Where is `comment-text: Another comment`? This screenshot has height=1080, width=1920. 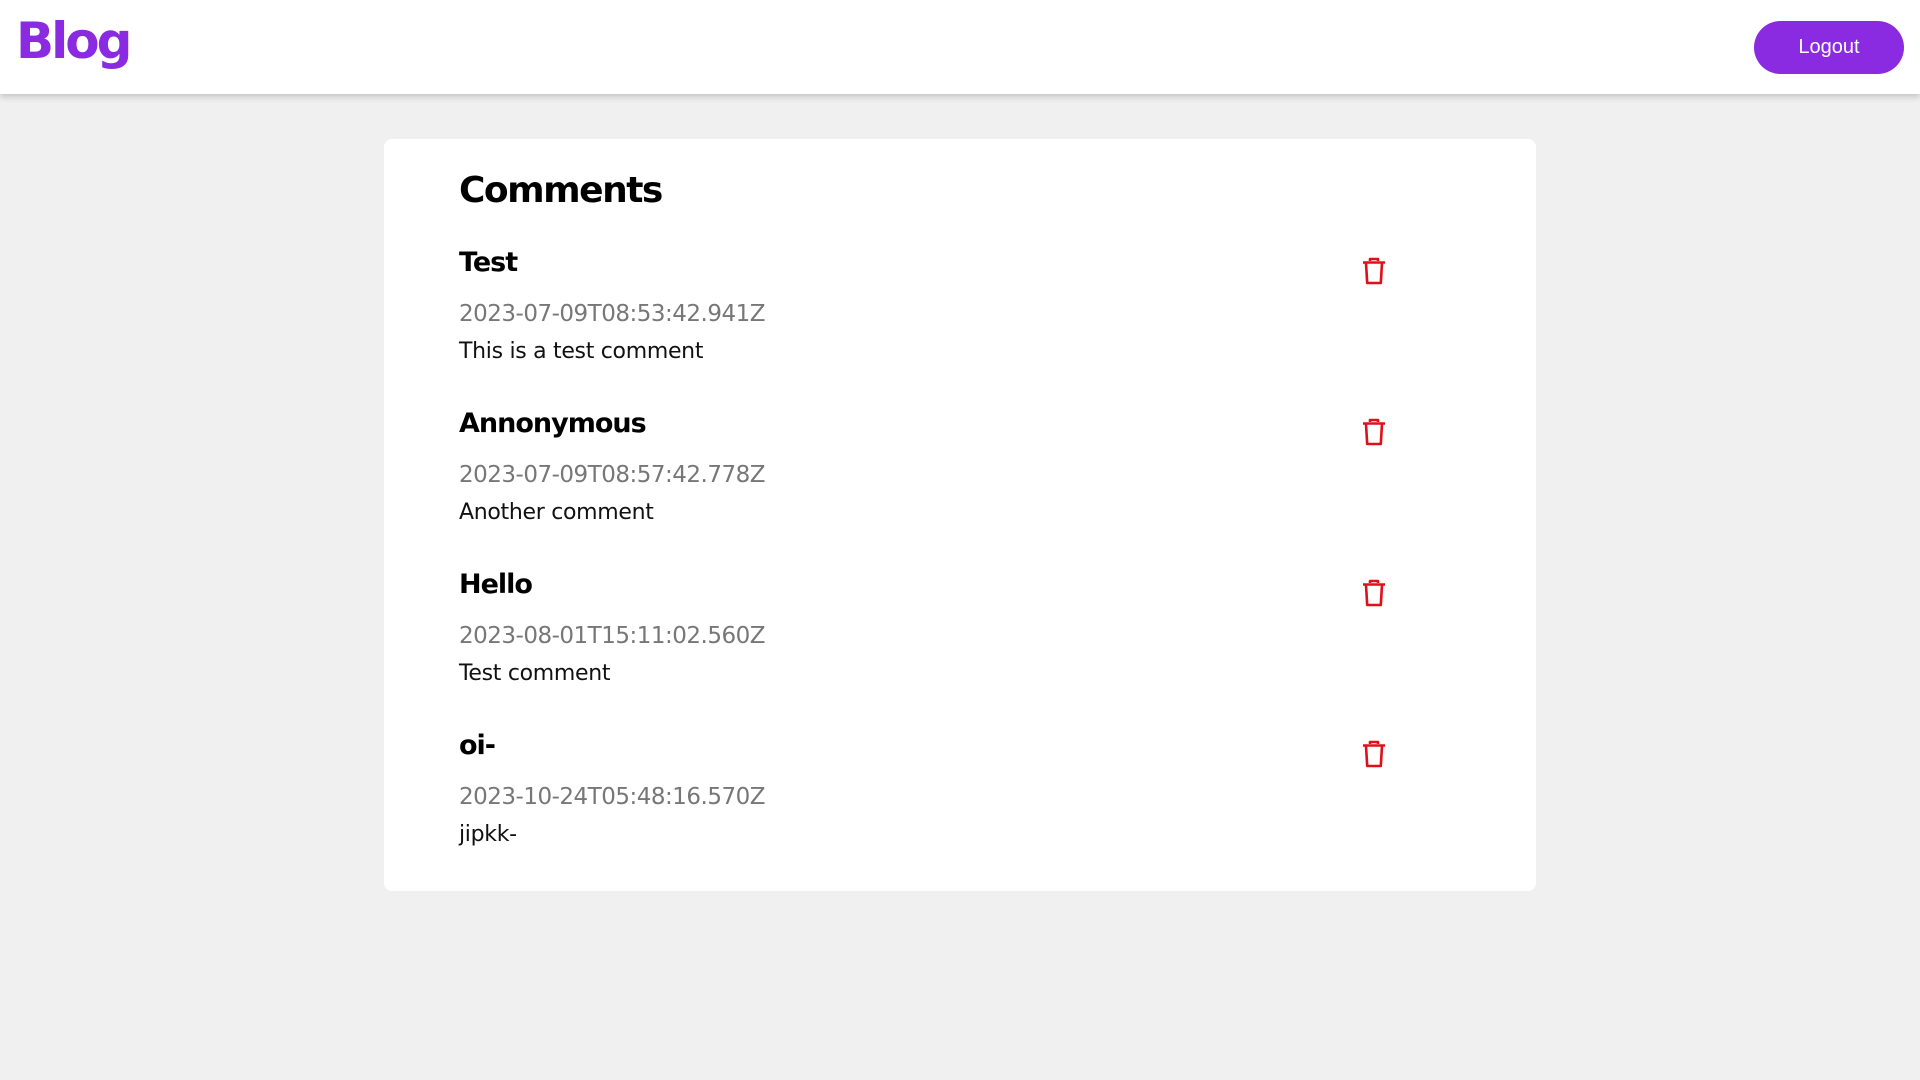 comment-text: Another comment is located at coordinates (556, 512).